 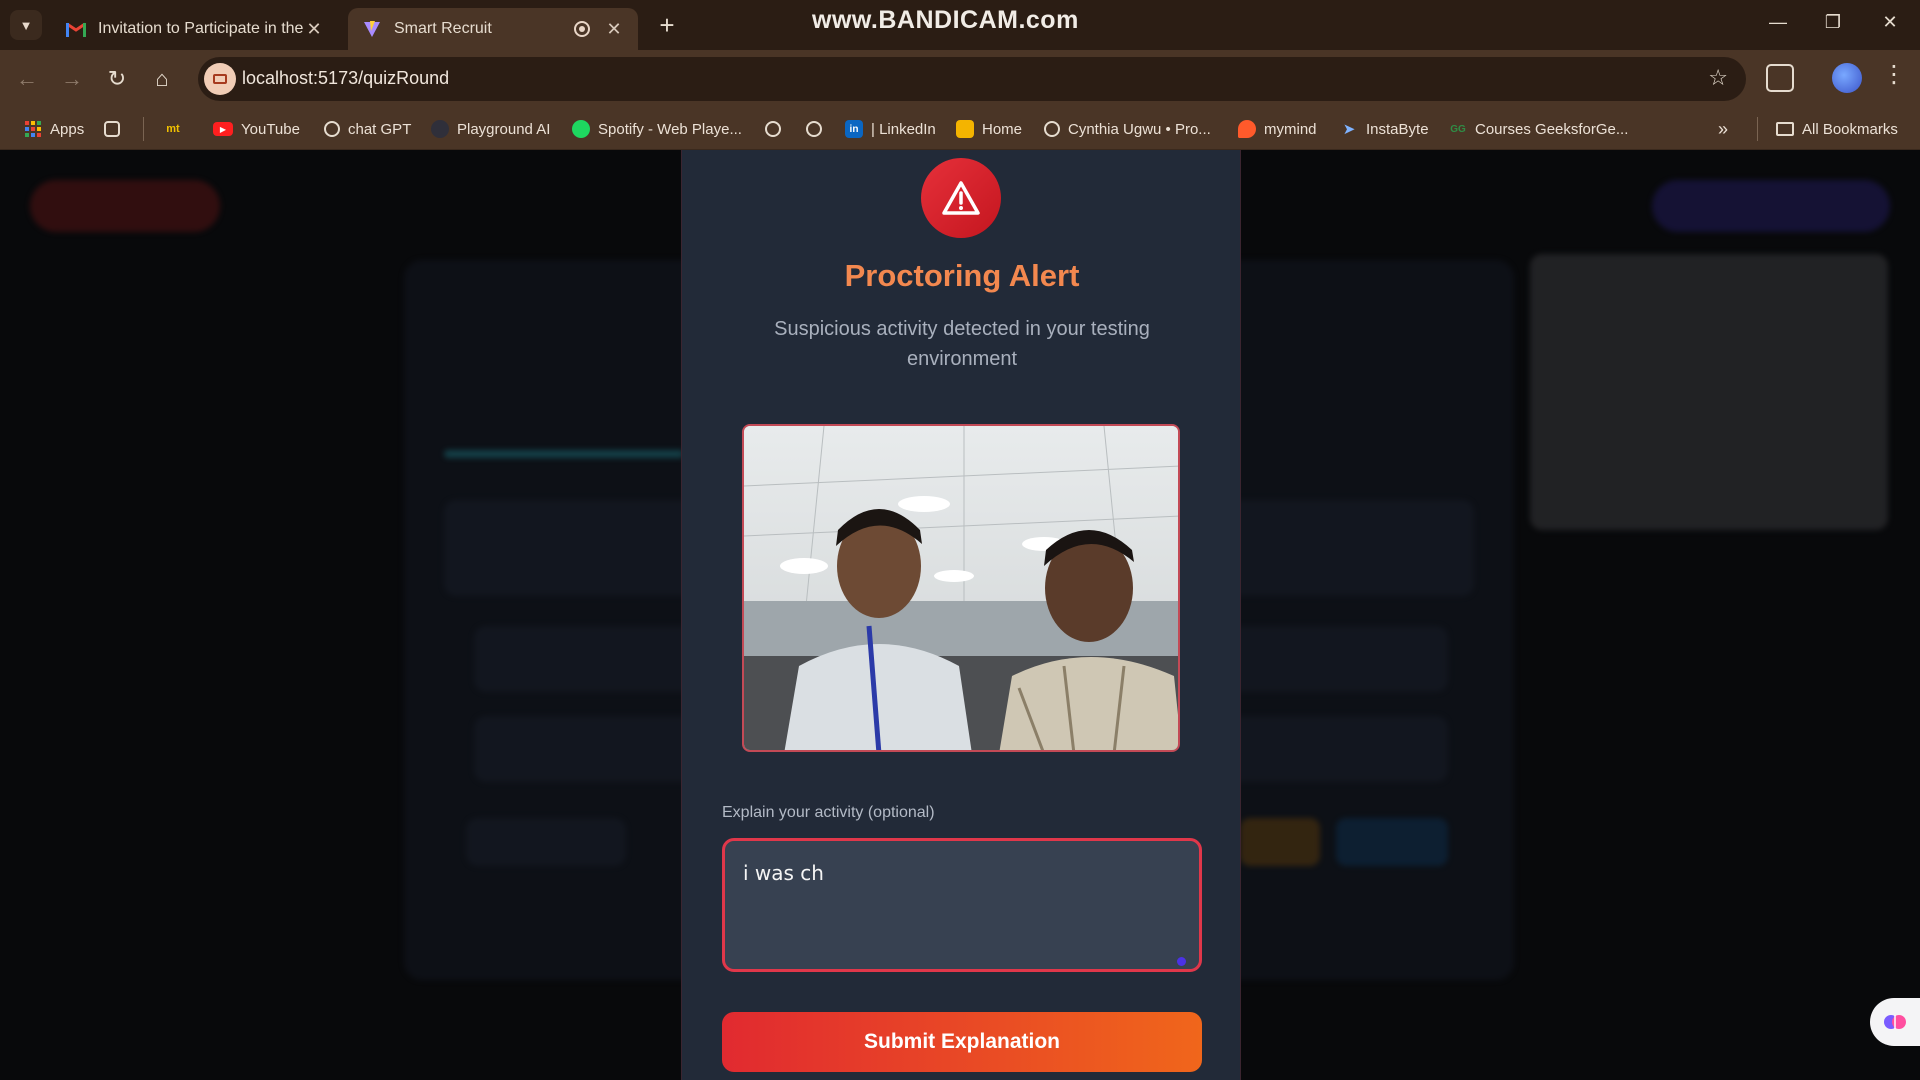 I want to click on warning-triangle-icon, so click(x=961, y=198).